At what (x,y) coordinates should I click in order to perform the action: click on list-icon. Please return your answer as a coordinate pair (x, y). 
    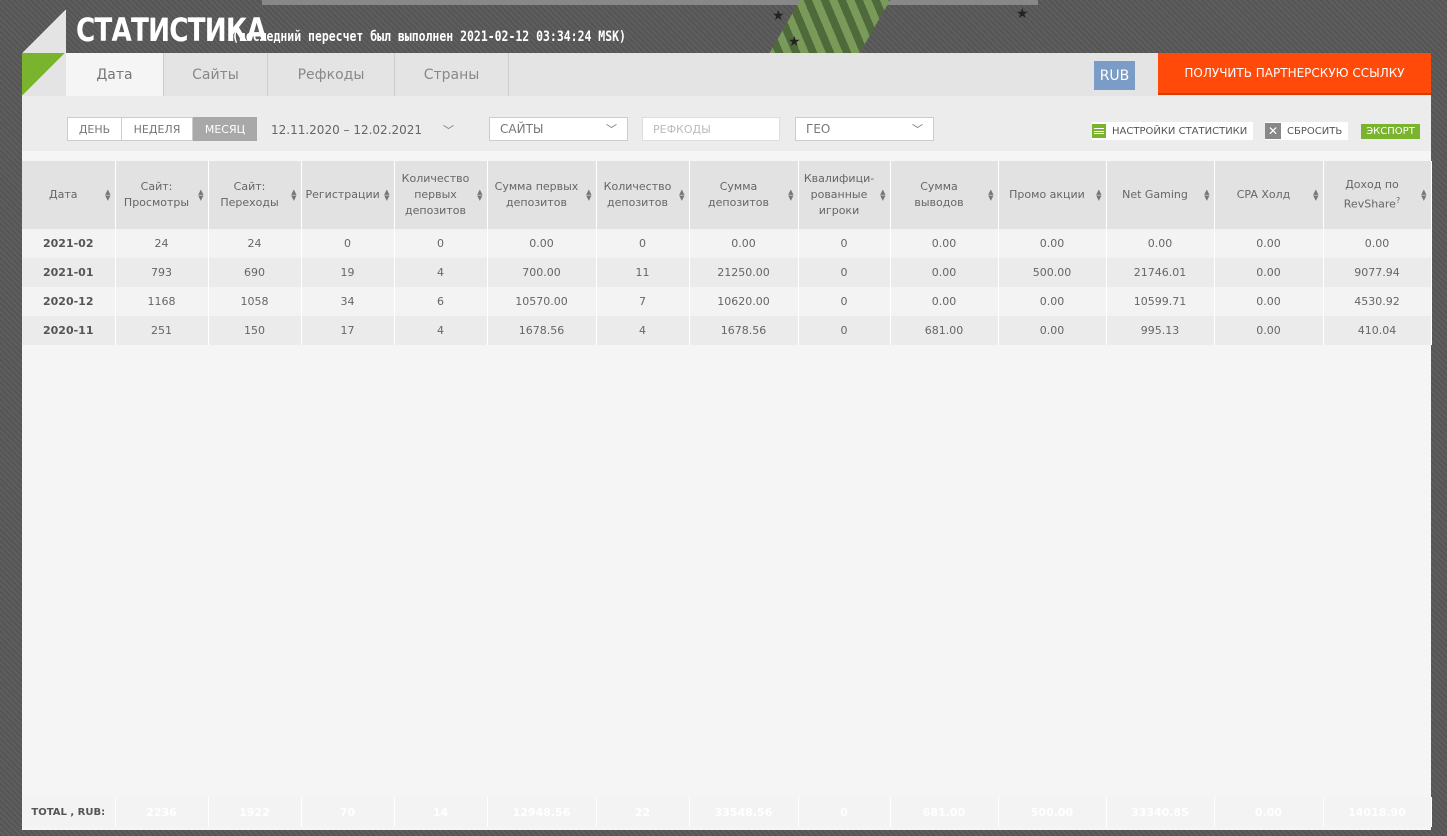
    Looking at the image, I should click on (1099, 131).